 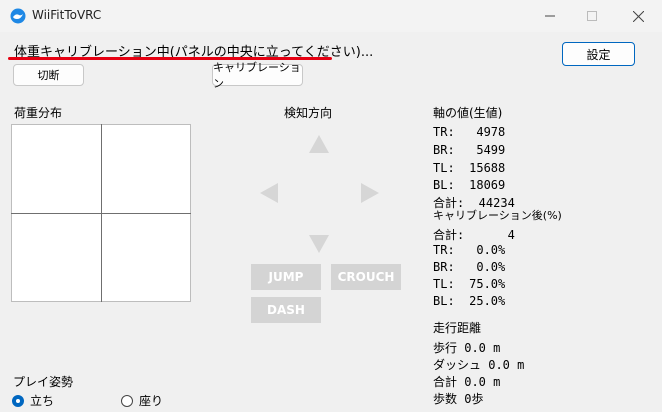 What do you see at coordinates (458, 399) in the screenshot?
I see `distance-steps-value: 歩数 0歩` at bounding box center [458, 399].